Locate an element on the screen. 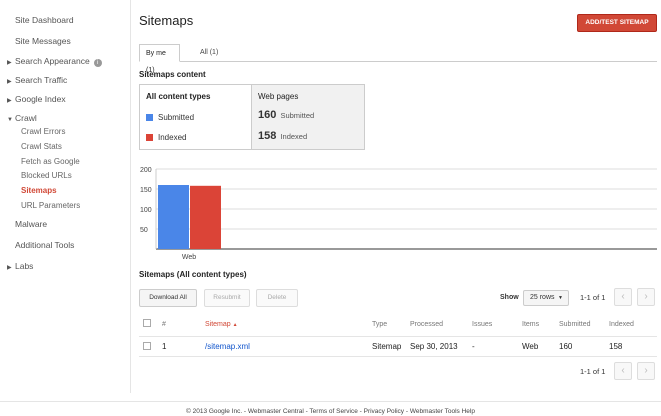 Image resolution: width=661 pixels, height=416 pixels. sidebar-item-crawl-stats: Crawl Stats is located at coordinates (41, 147).